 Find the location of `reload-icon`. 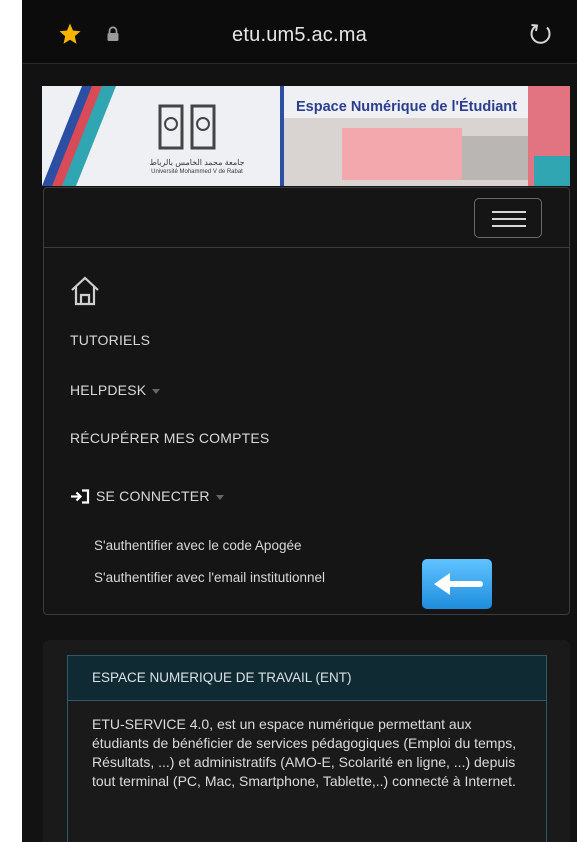

reload-icon is located at coordinates (541, 34).